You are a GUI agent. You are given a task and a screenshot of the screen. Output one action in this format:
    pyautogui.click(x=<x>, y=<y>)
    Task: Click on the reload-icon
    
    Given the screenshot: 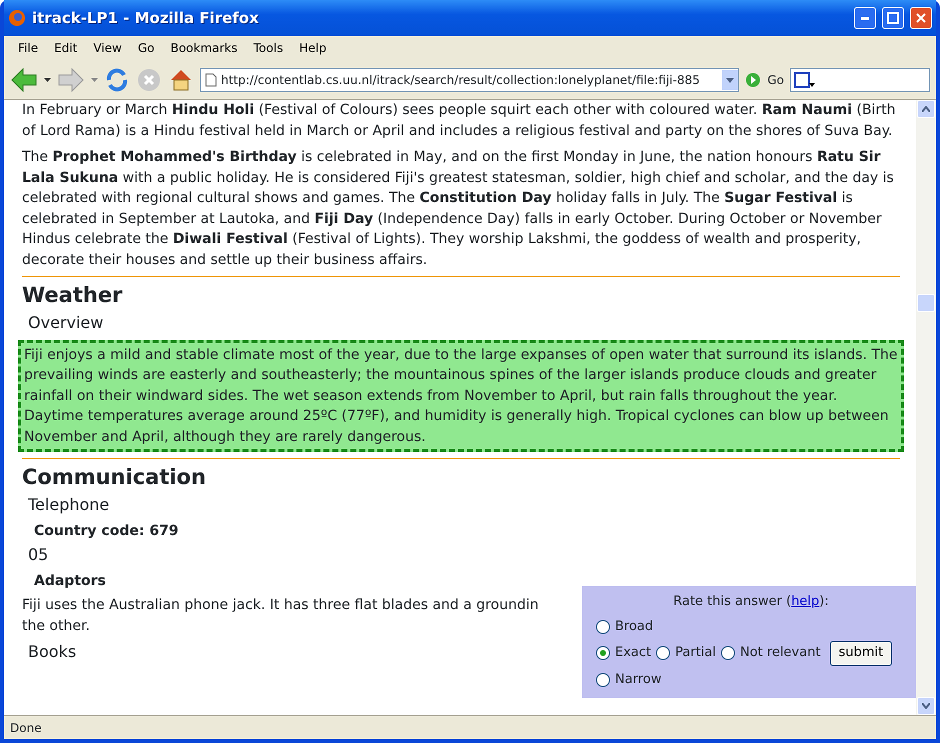 What is the action you would take?
    pyautogui.click(x=117, y=79)
    